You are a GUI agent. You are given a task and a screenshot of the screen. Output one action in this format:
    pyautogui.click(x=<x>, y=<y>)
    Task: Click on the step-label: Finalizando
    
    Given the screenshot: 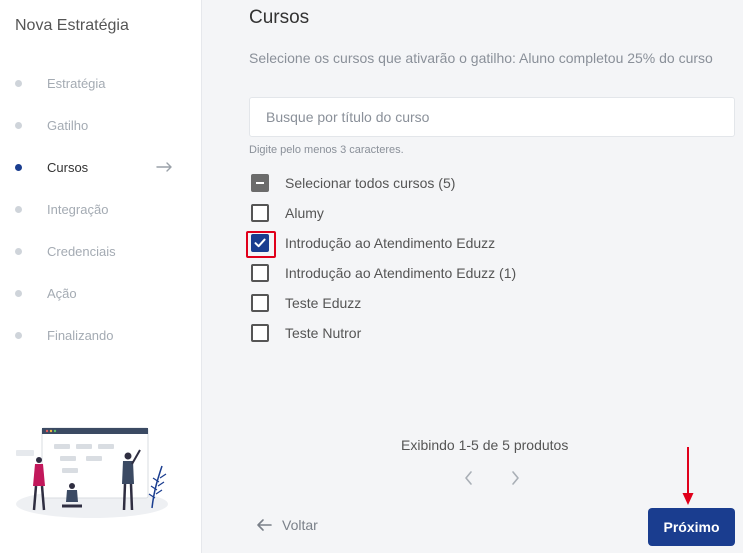 What is the action you would take?
    pyautogui.click(x=80, y=335)
    